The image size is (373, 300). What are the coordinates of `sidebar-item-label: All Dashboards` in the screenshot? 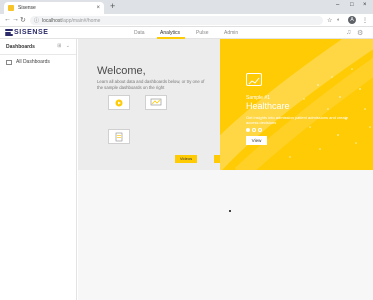 It's located at (33, 62).